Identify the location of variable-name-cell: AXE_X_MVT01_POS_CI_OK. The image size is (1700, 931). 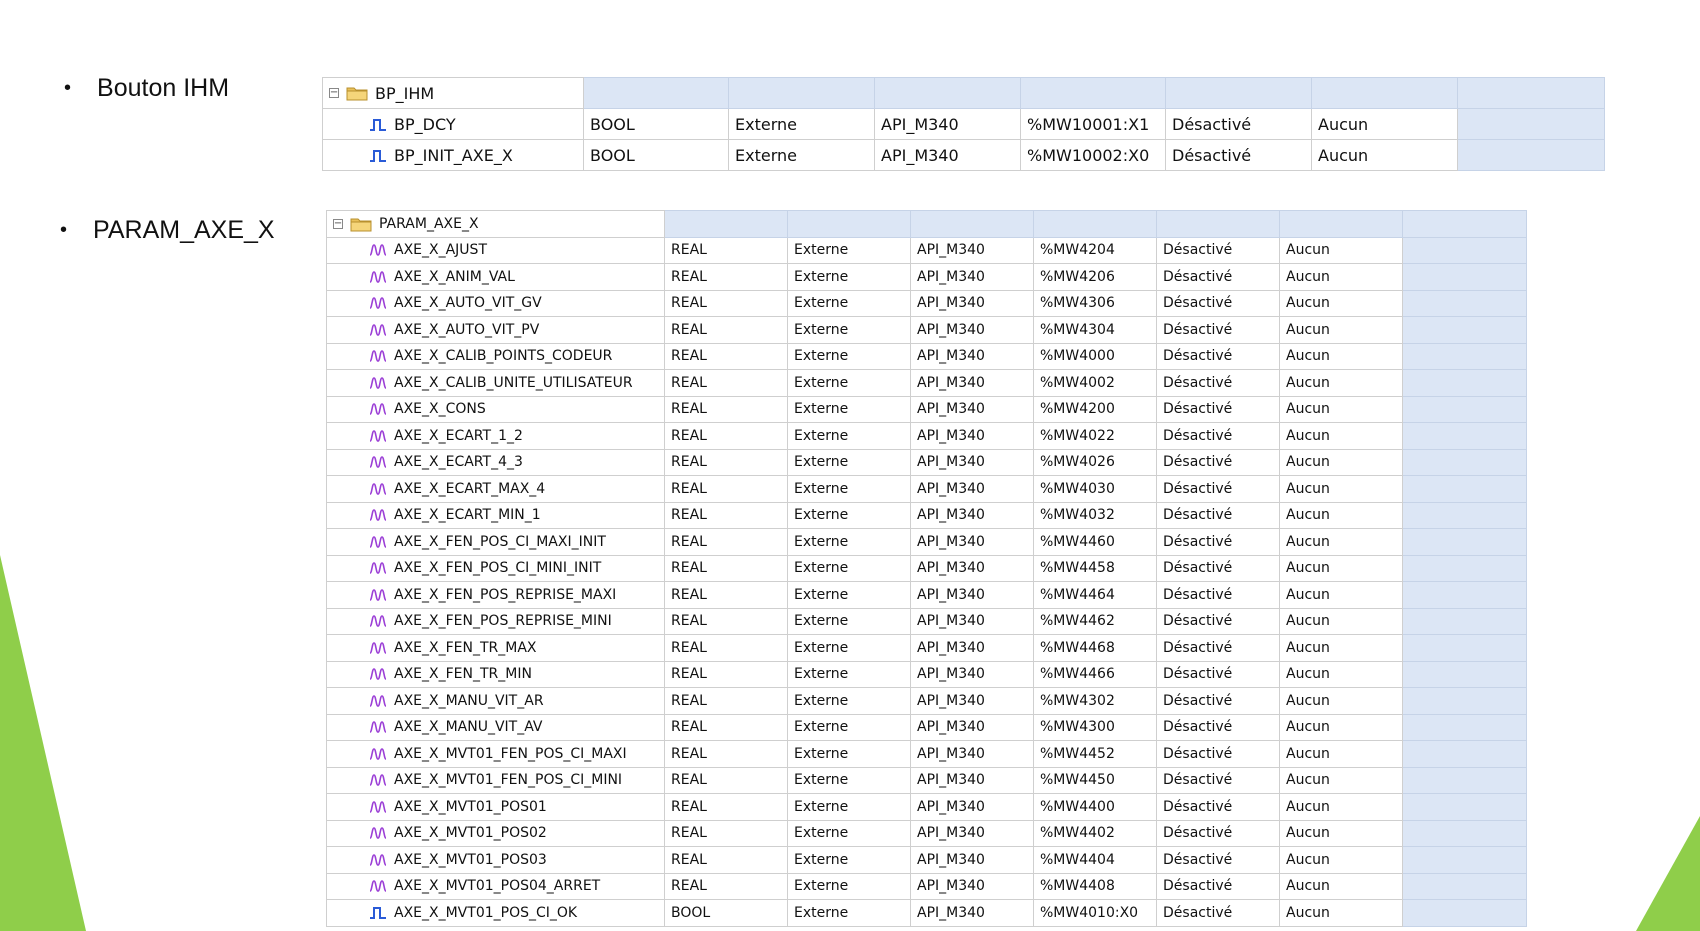
(495, 913).